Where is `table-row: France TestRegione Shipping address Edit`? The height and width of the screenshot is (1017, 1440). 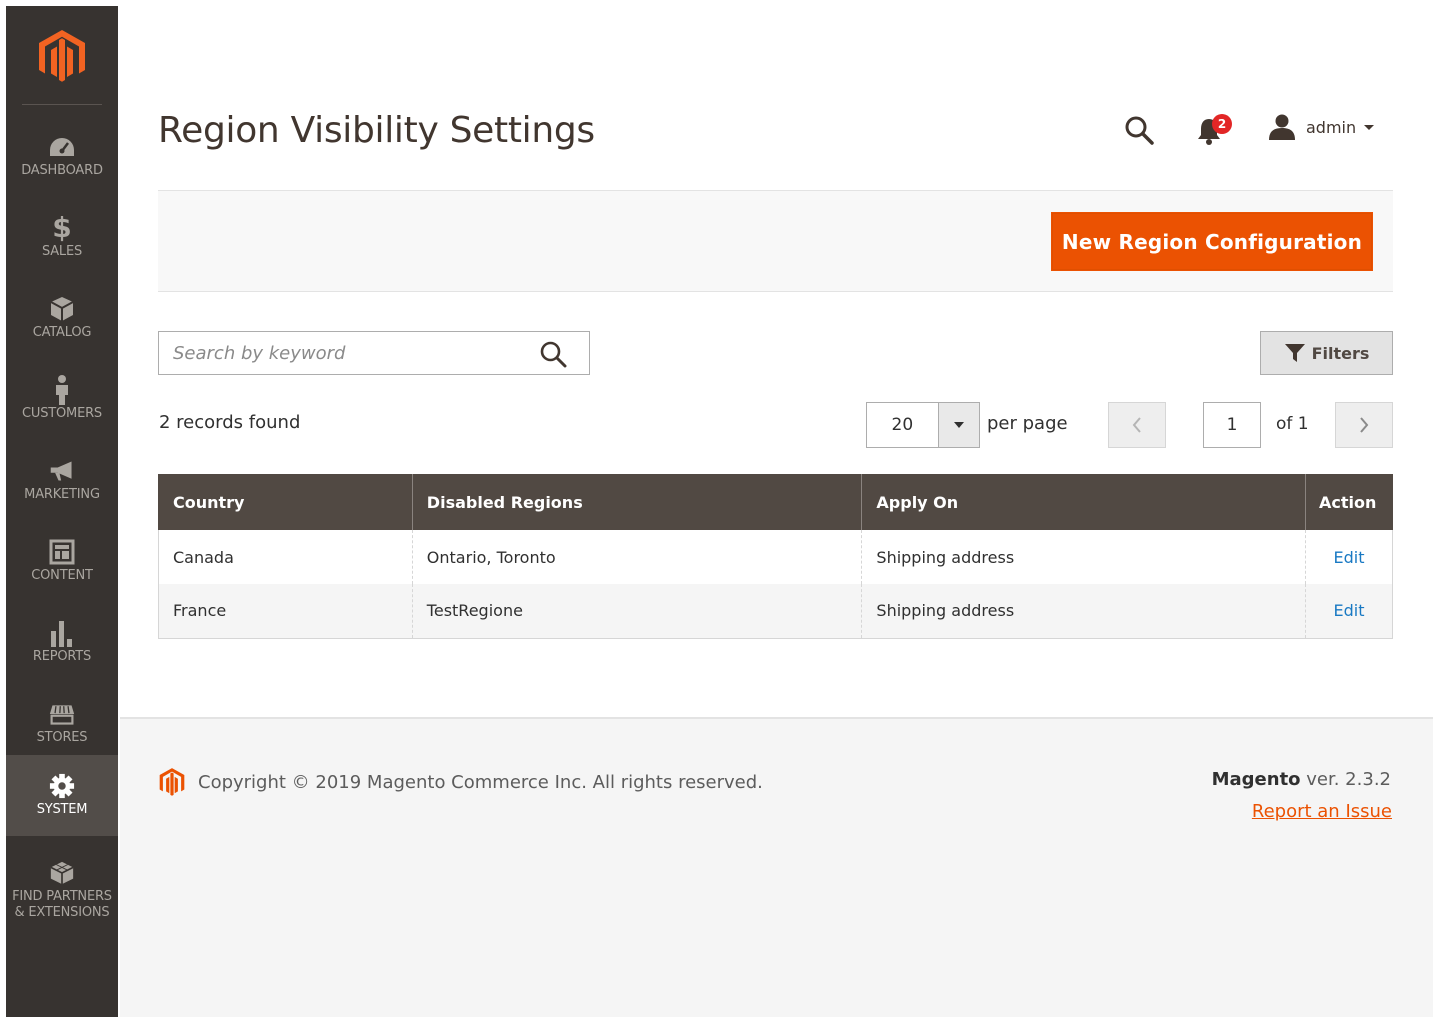
table-row: France TestRegione Shipping address Edit is located at coordinates (776, 611).